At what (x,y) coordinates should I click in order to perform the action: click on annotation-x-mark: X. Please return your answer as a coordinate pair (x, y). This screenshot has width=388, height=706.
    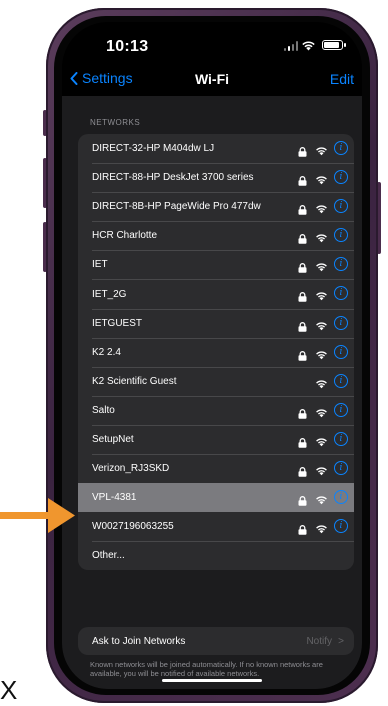
    Looking at the image, I should click on (9, 690).